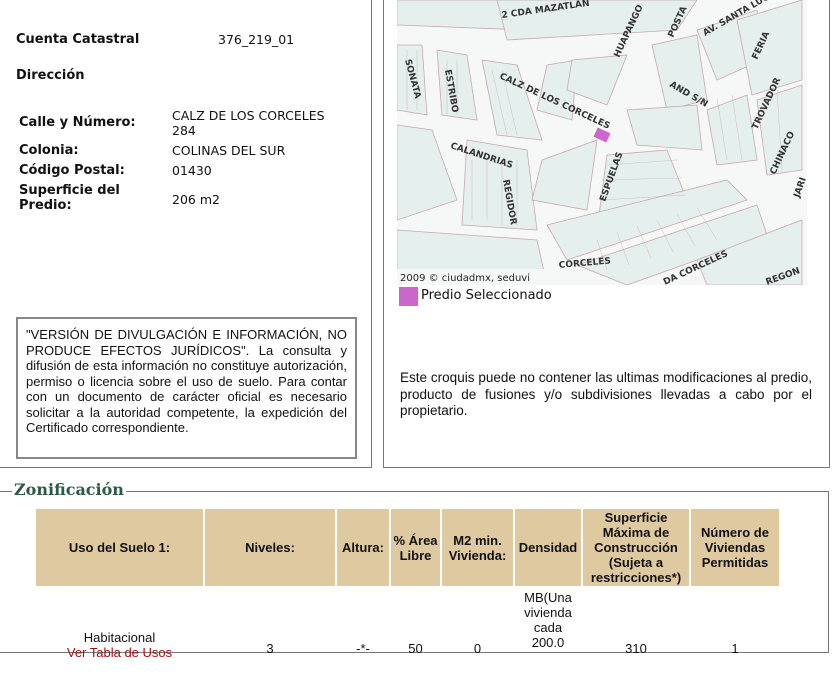 The image size is (840, 681). What do you see at coordinates (408, 296) in the screenshot?
I see `selected-parcel-swatch` at bounding box center [408, 296].